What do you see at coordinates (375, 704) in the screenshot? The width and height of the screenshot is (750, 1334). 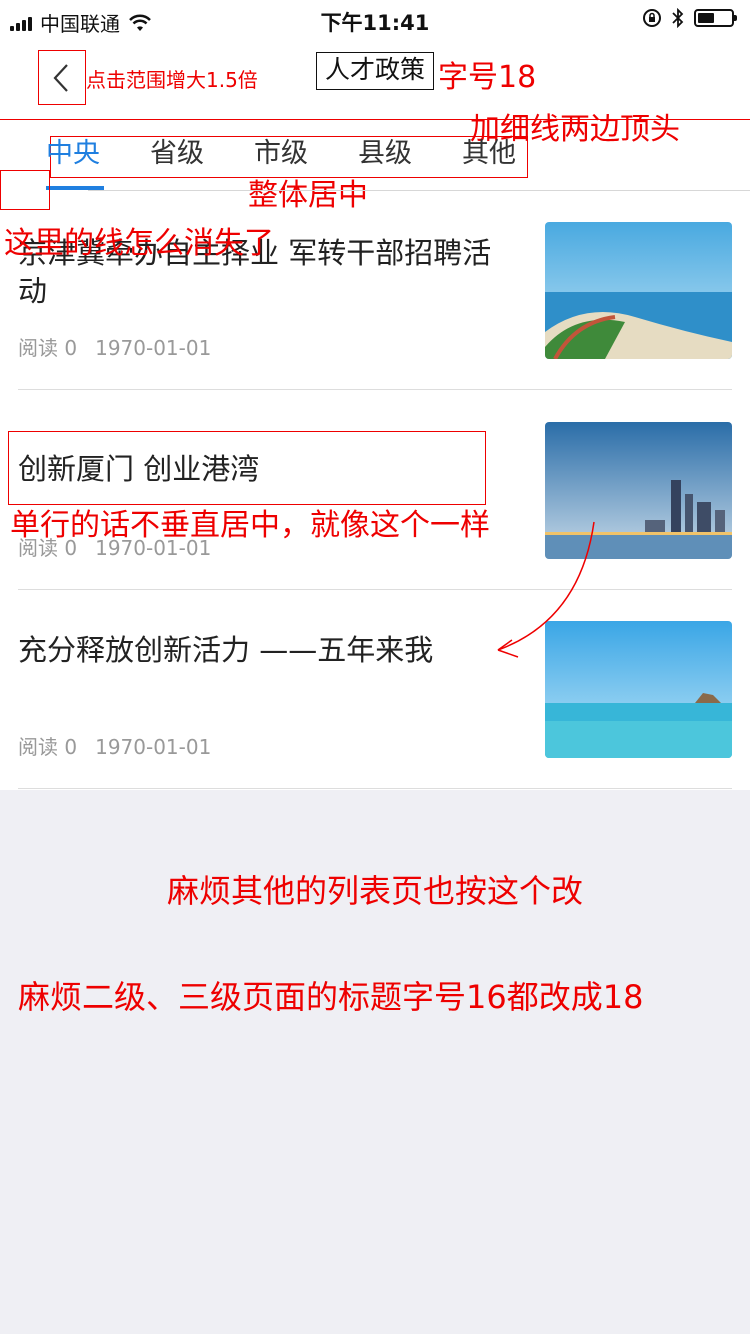 I see `list-item: 充分释放创新活力 ——五年来我 阅读 0 1970-01-01` at bounding box center [375, 704].